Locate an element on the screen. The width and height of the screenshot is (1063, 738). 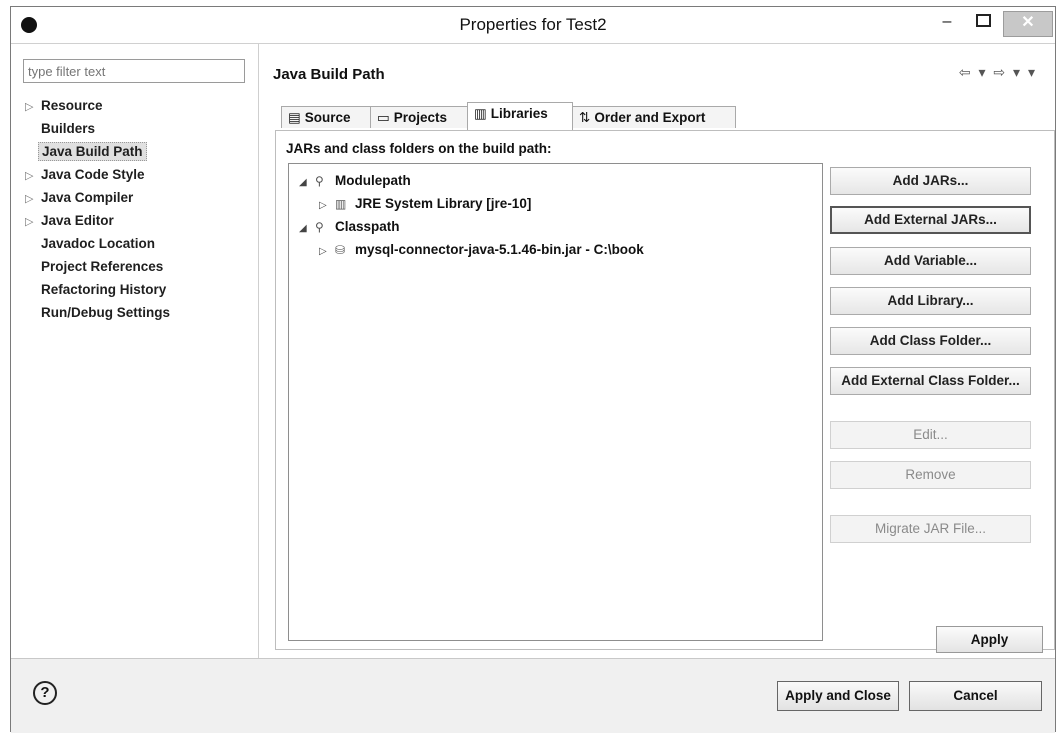
history-nav-arrows: ⇦ ▾ ⇨ ▾ ▾ is located at coordinates (998, 72).